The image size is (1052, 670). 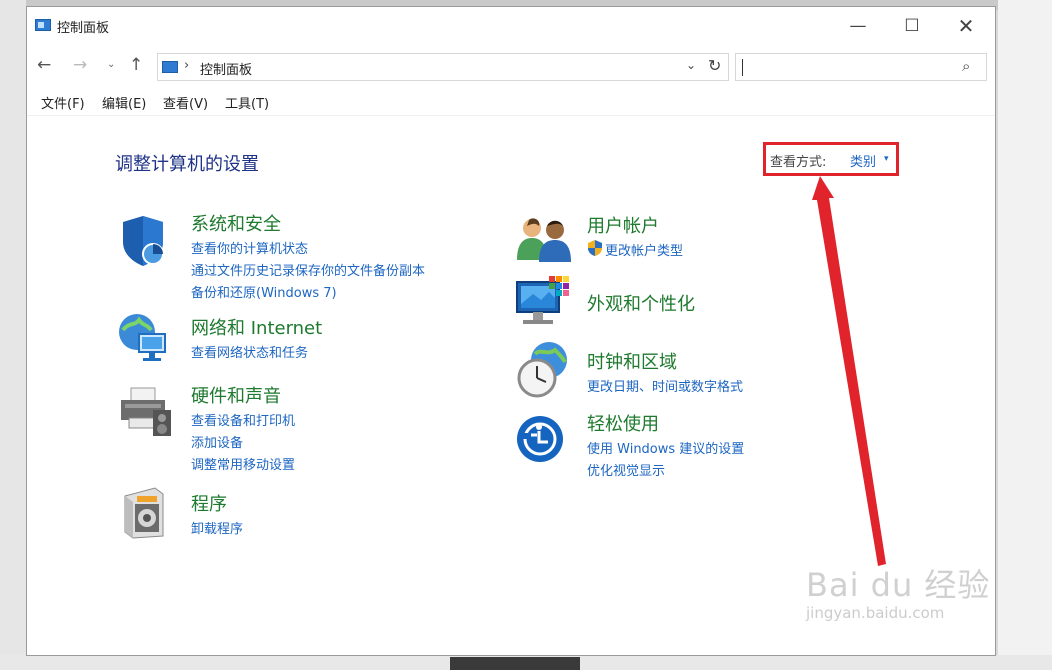 I want to click on watermark: Bai du 经验 jingyan.baidu.com, so click(x=898, y=591).